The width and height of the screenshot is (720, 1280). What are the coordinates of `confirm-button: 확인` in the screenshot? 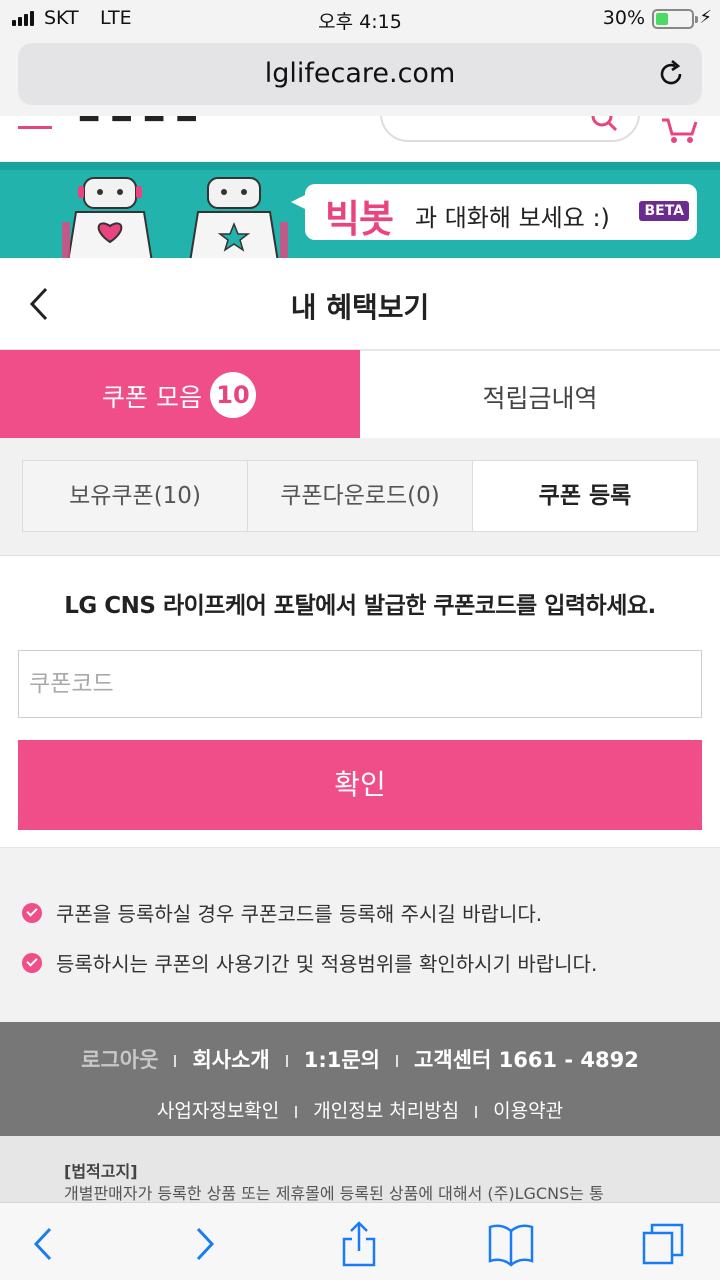 It's located at (360, 785).